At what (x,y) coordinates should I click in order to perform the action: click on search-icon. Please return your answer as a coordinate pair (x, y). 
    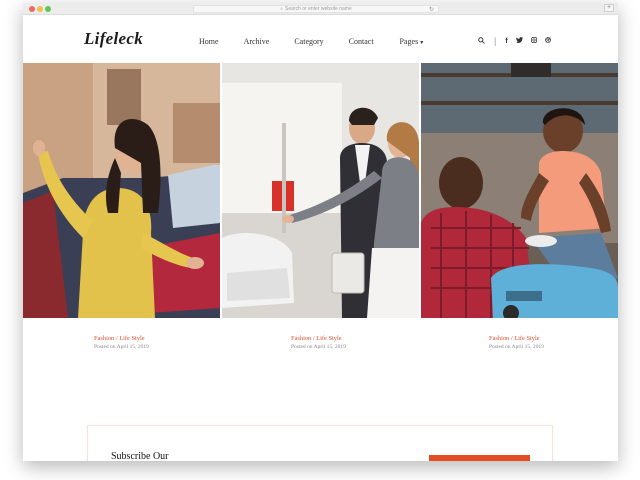
    Looking at the image, I should click on (481, 41).